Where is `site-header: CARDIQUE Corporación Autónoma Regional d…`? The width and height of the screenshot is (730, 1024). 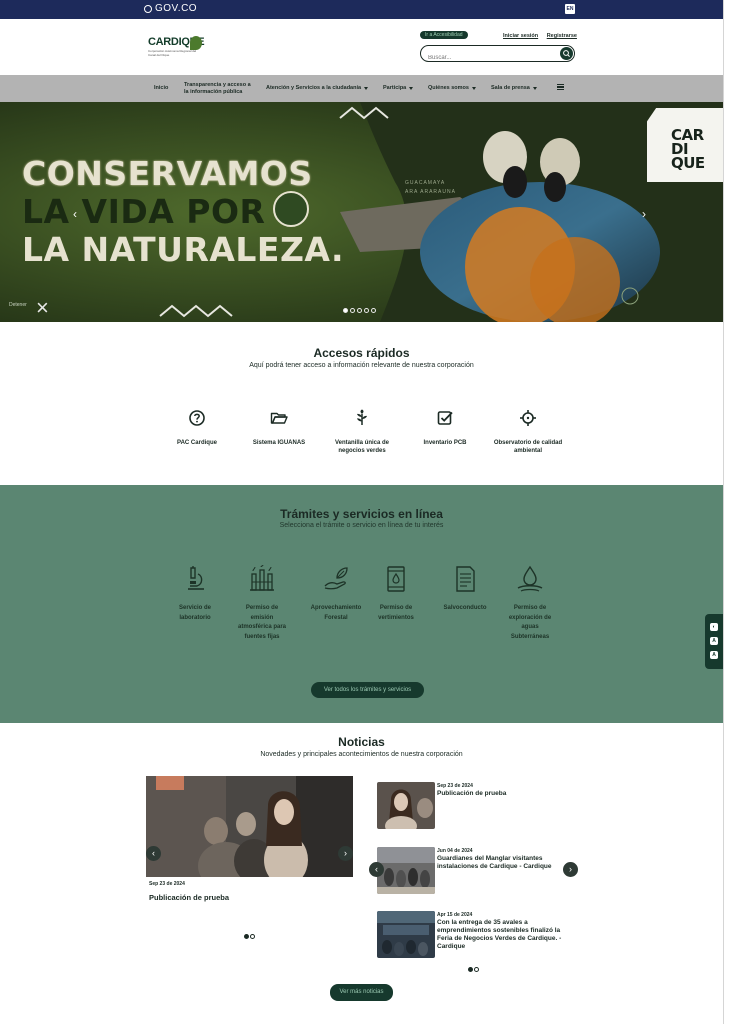 site-header: CARDIQUE Corporación Autónoma Regional d… is located at coordinates (361, 47).